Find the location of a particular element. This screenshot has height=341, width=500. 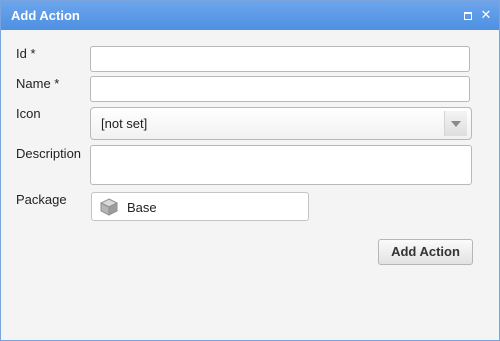

add-action-button: Add Action is located at coordinates (425, 252).